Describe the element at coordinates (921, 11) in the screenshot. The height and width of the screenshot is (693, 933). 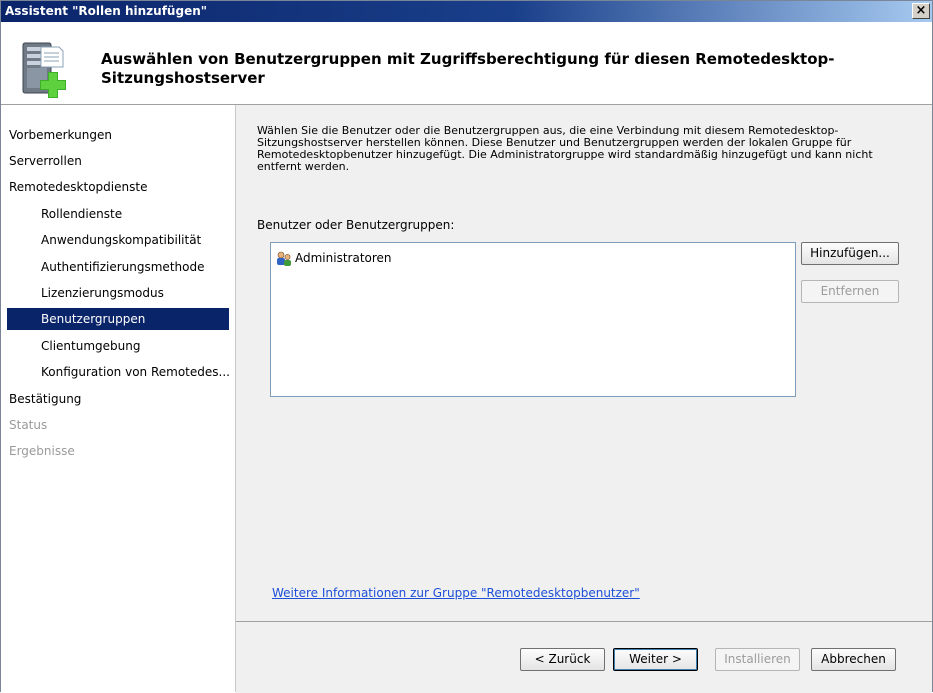
I see `close-button: ×` at that location.